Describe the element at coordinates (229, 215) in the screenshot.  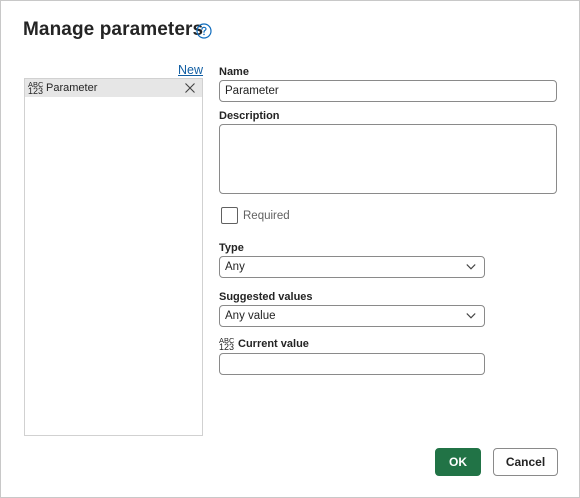
I see `required-checkbox` at that location.